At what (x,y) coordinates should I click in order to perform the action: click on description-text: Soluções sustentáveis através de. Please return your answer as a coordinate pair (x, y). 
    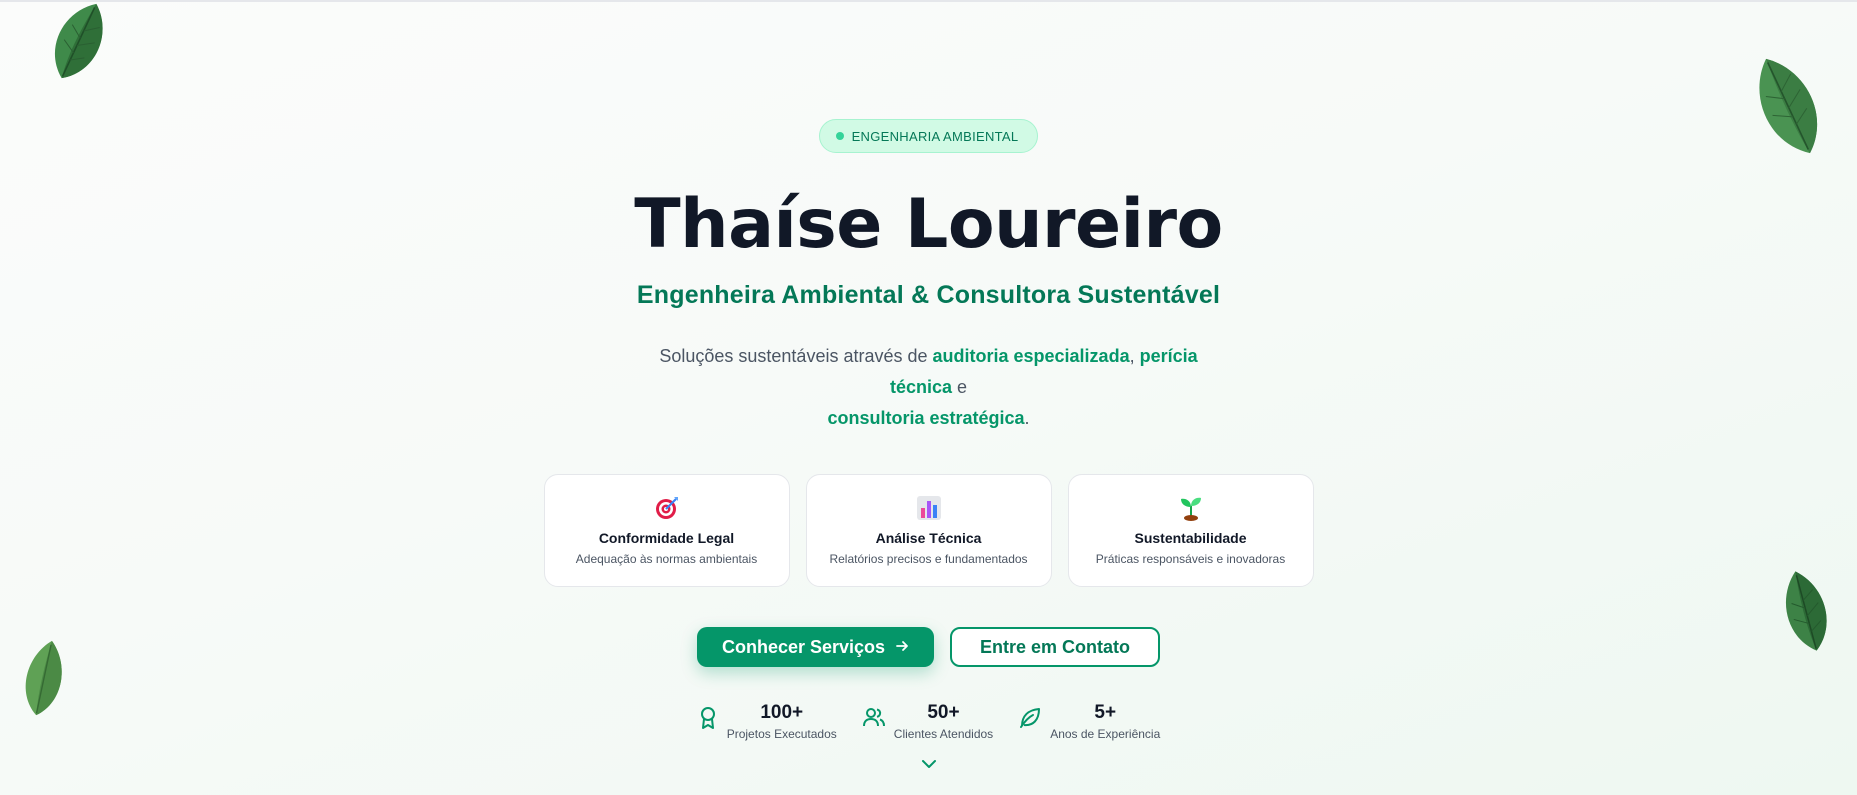
    Looking at the image, I should click on (796, 356).